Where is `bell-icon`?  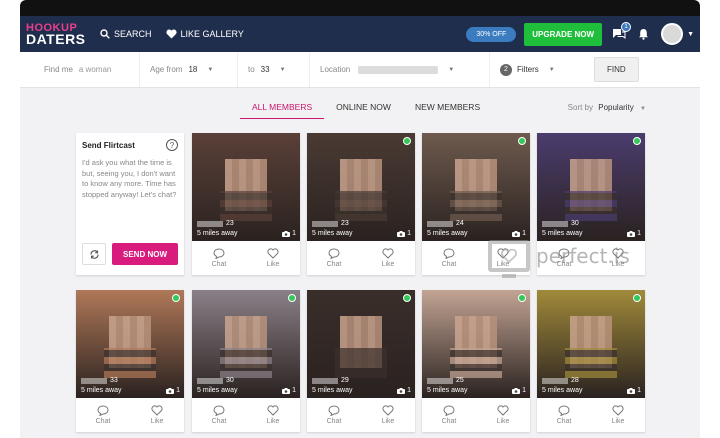
bell-icon is located at coordinates (644, 34).